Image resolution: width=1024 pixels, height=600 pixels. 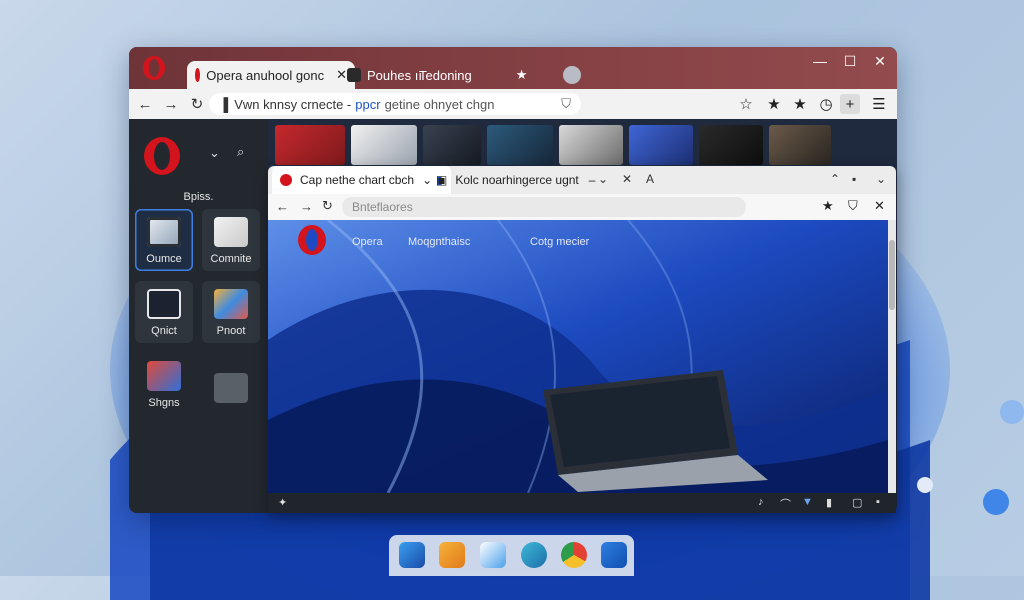 I want to click on rocket-icon, so click(x=164, y=376).